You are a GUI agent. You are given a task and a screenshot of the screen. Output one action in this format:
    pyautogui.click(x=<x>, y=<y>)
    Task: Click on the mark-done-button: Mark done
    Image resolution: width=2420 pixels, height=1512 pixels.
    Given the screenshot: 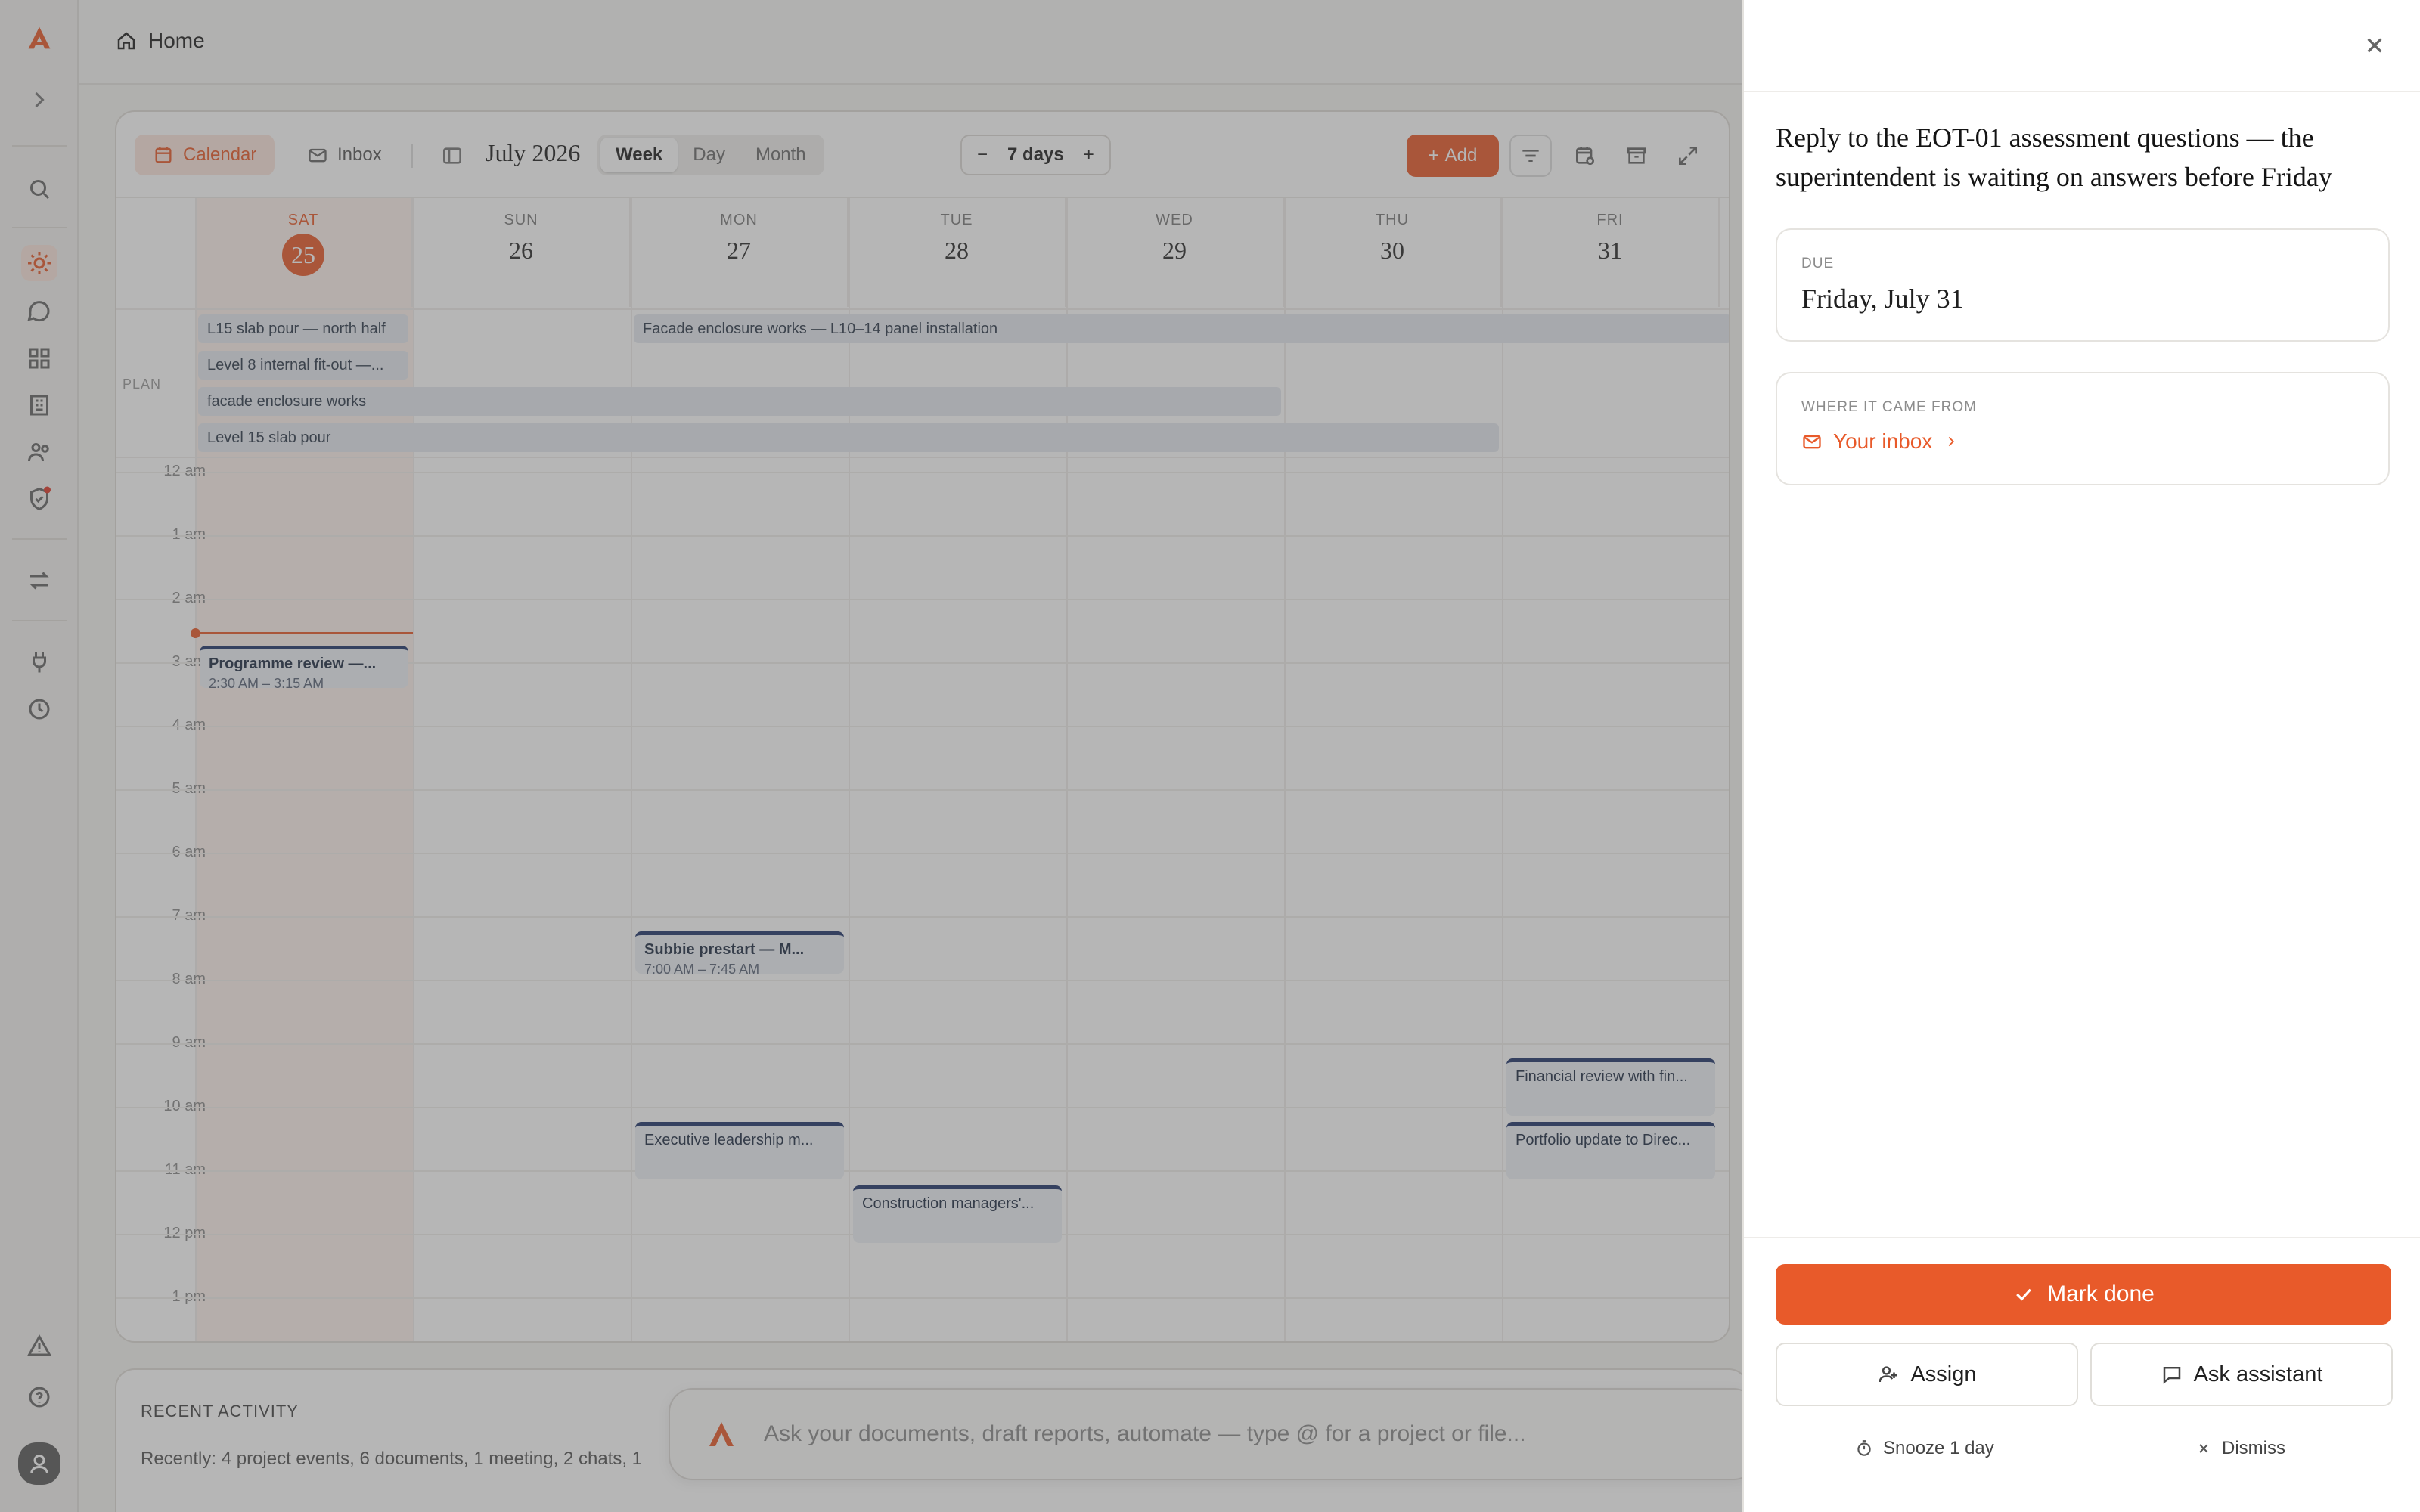 What is the action you would take?
    pyautogui.click(x=2083, y=1295)
    